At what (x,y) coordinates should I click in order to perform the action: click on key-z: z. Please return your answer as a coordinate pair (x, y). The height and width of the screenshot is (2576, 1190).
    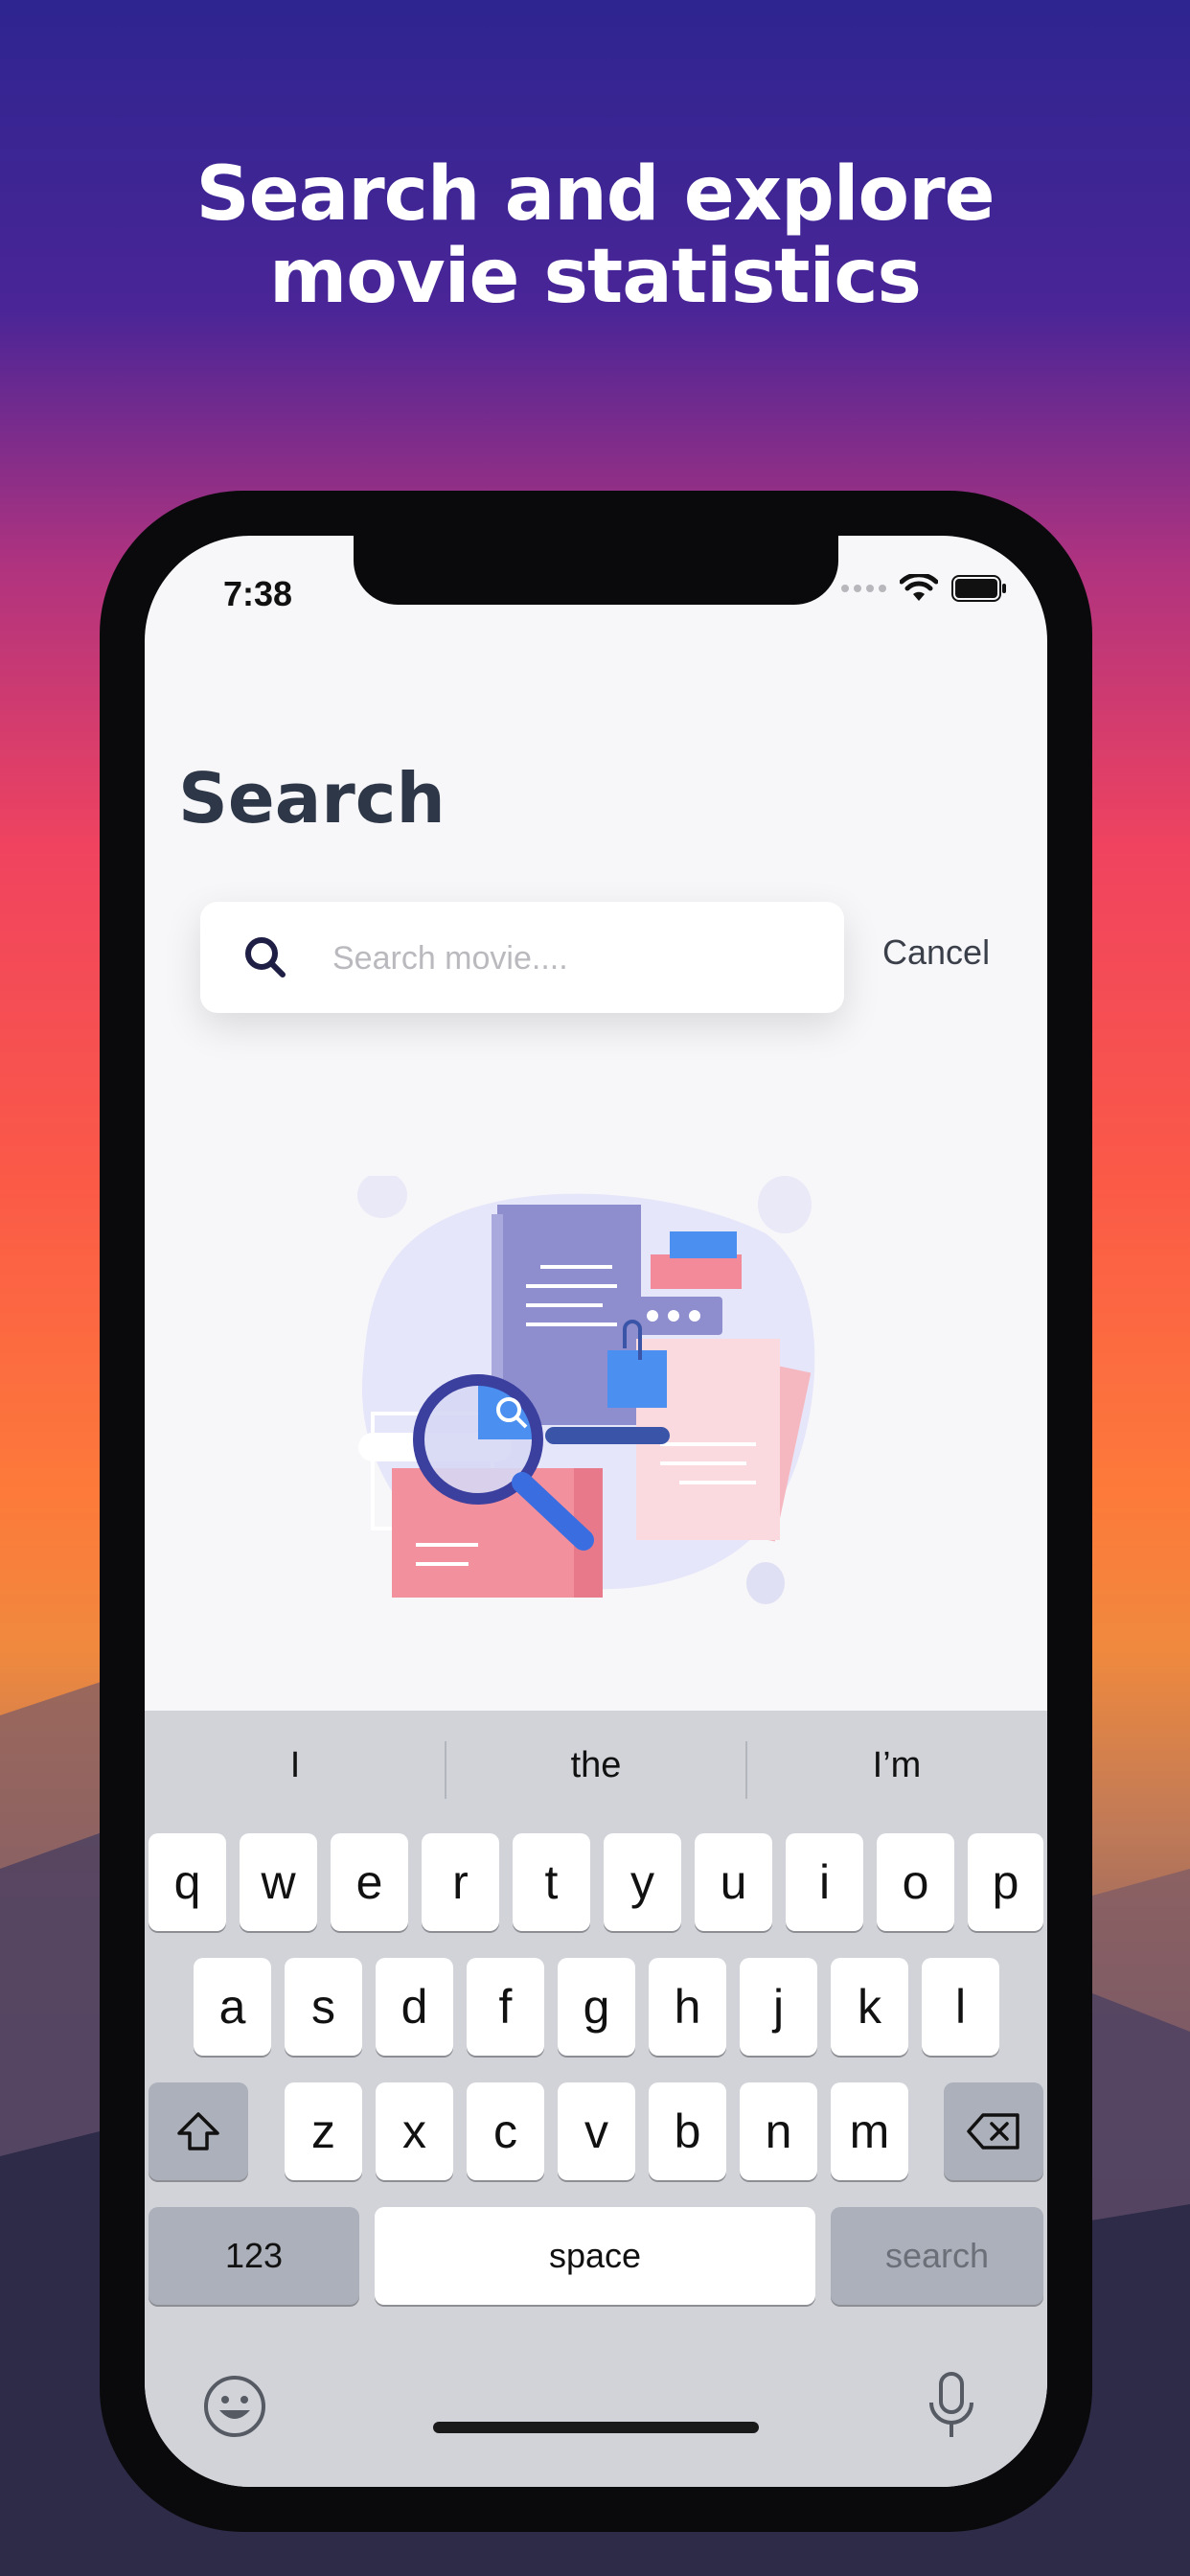
    Looking at the image, I should click on (324, 2131).